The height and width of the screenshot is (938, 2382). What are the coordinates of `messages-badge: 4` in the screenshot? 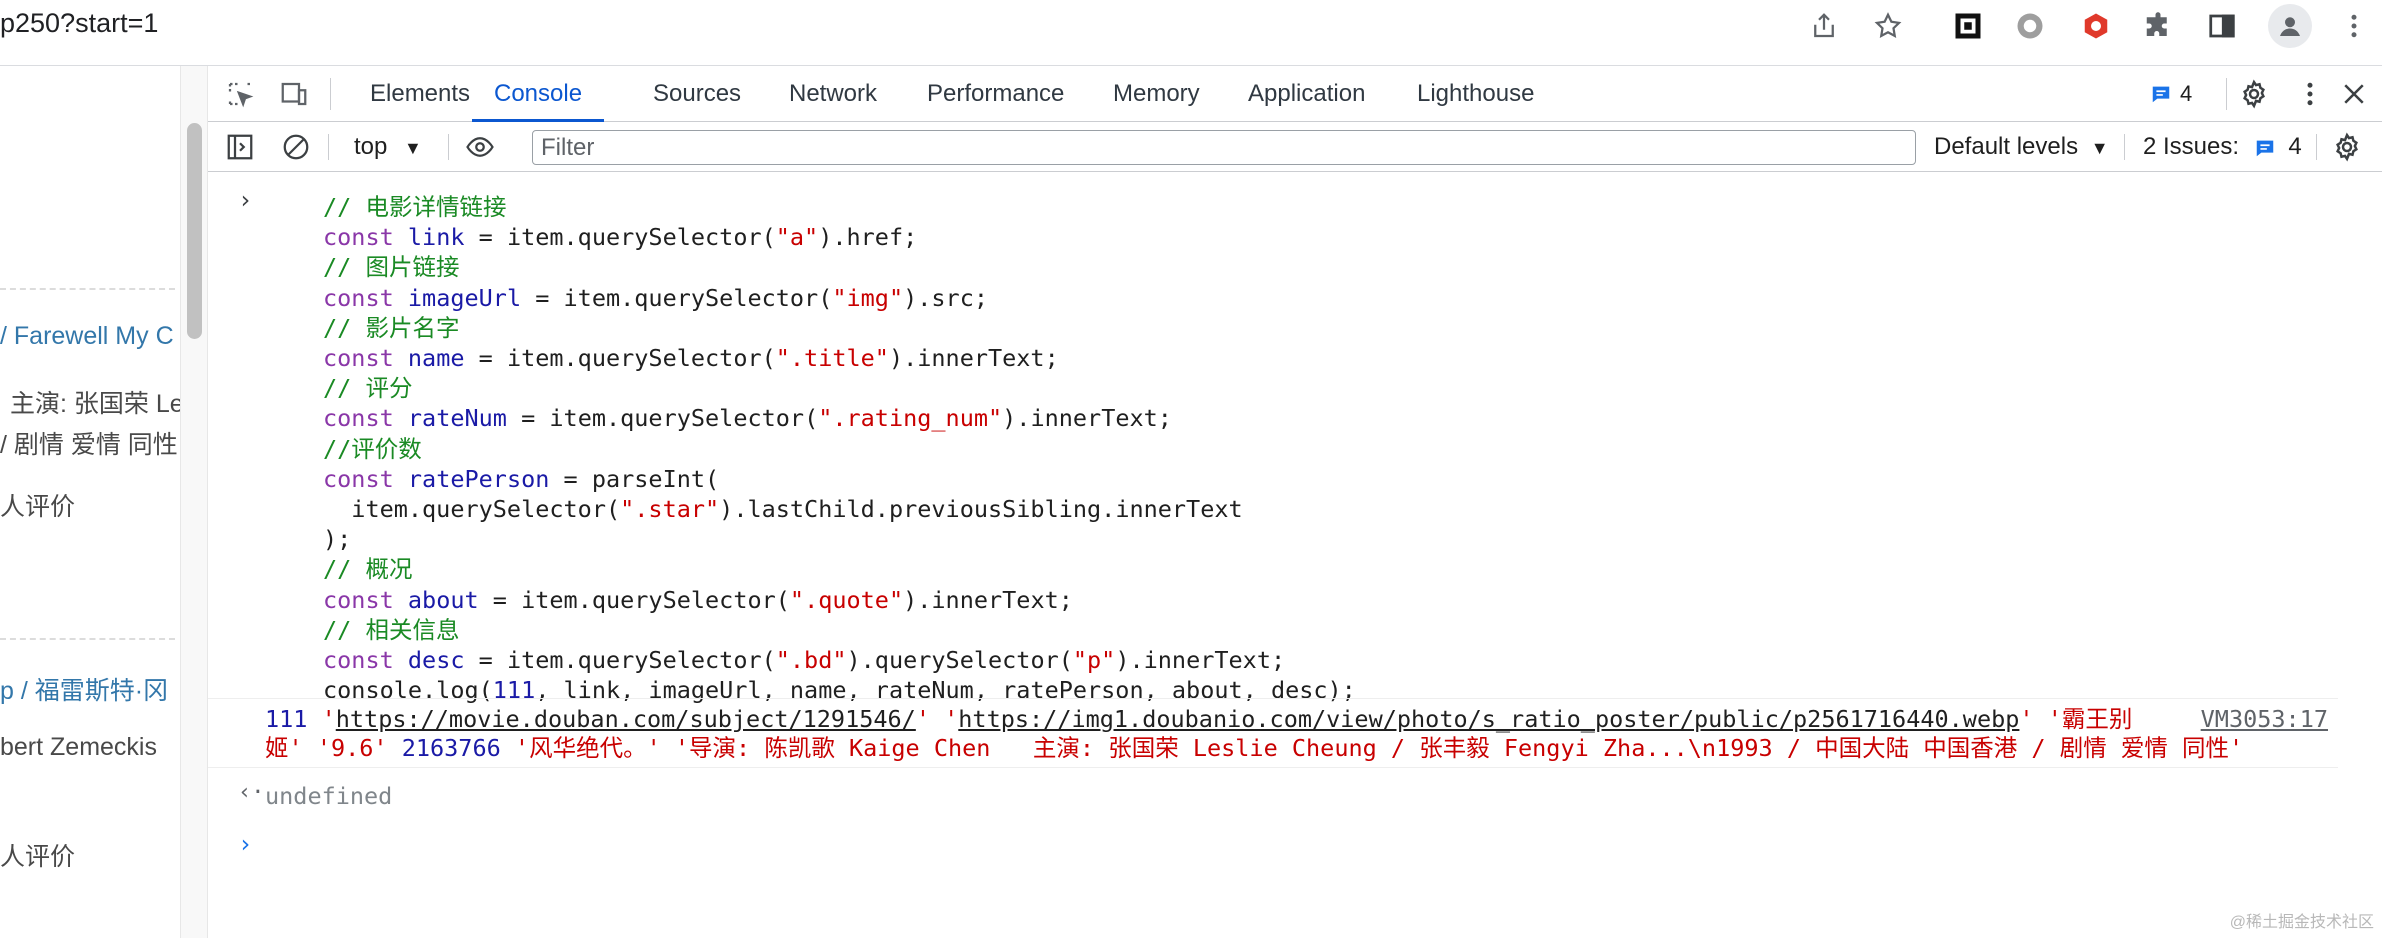 It's located at (2181, 94).